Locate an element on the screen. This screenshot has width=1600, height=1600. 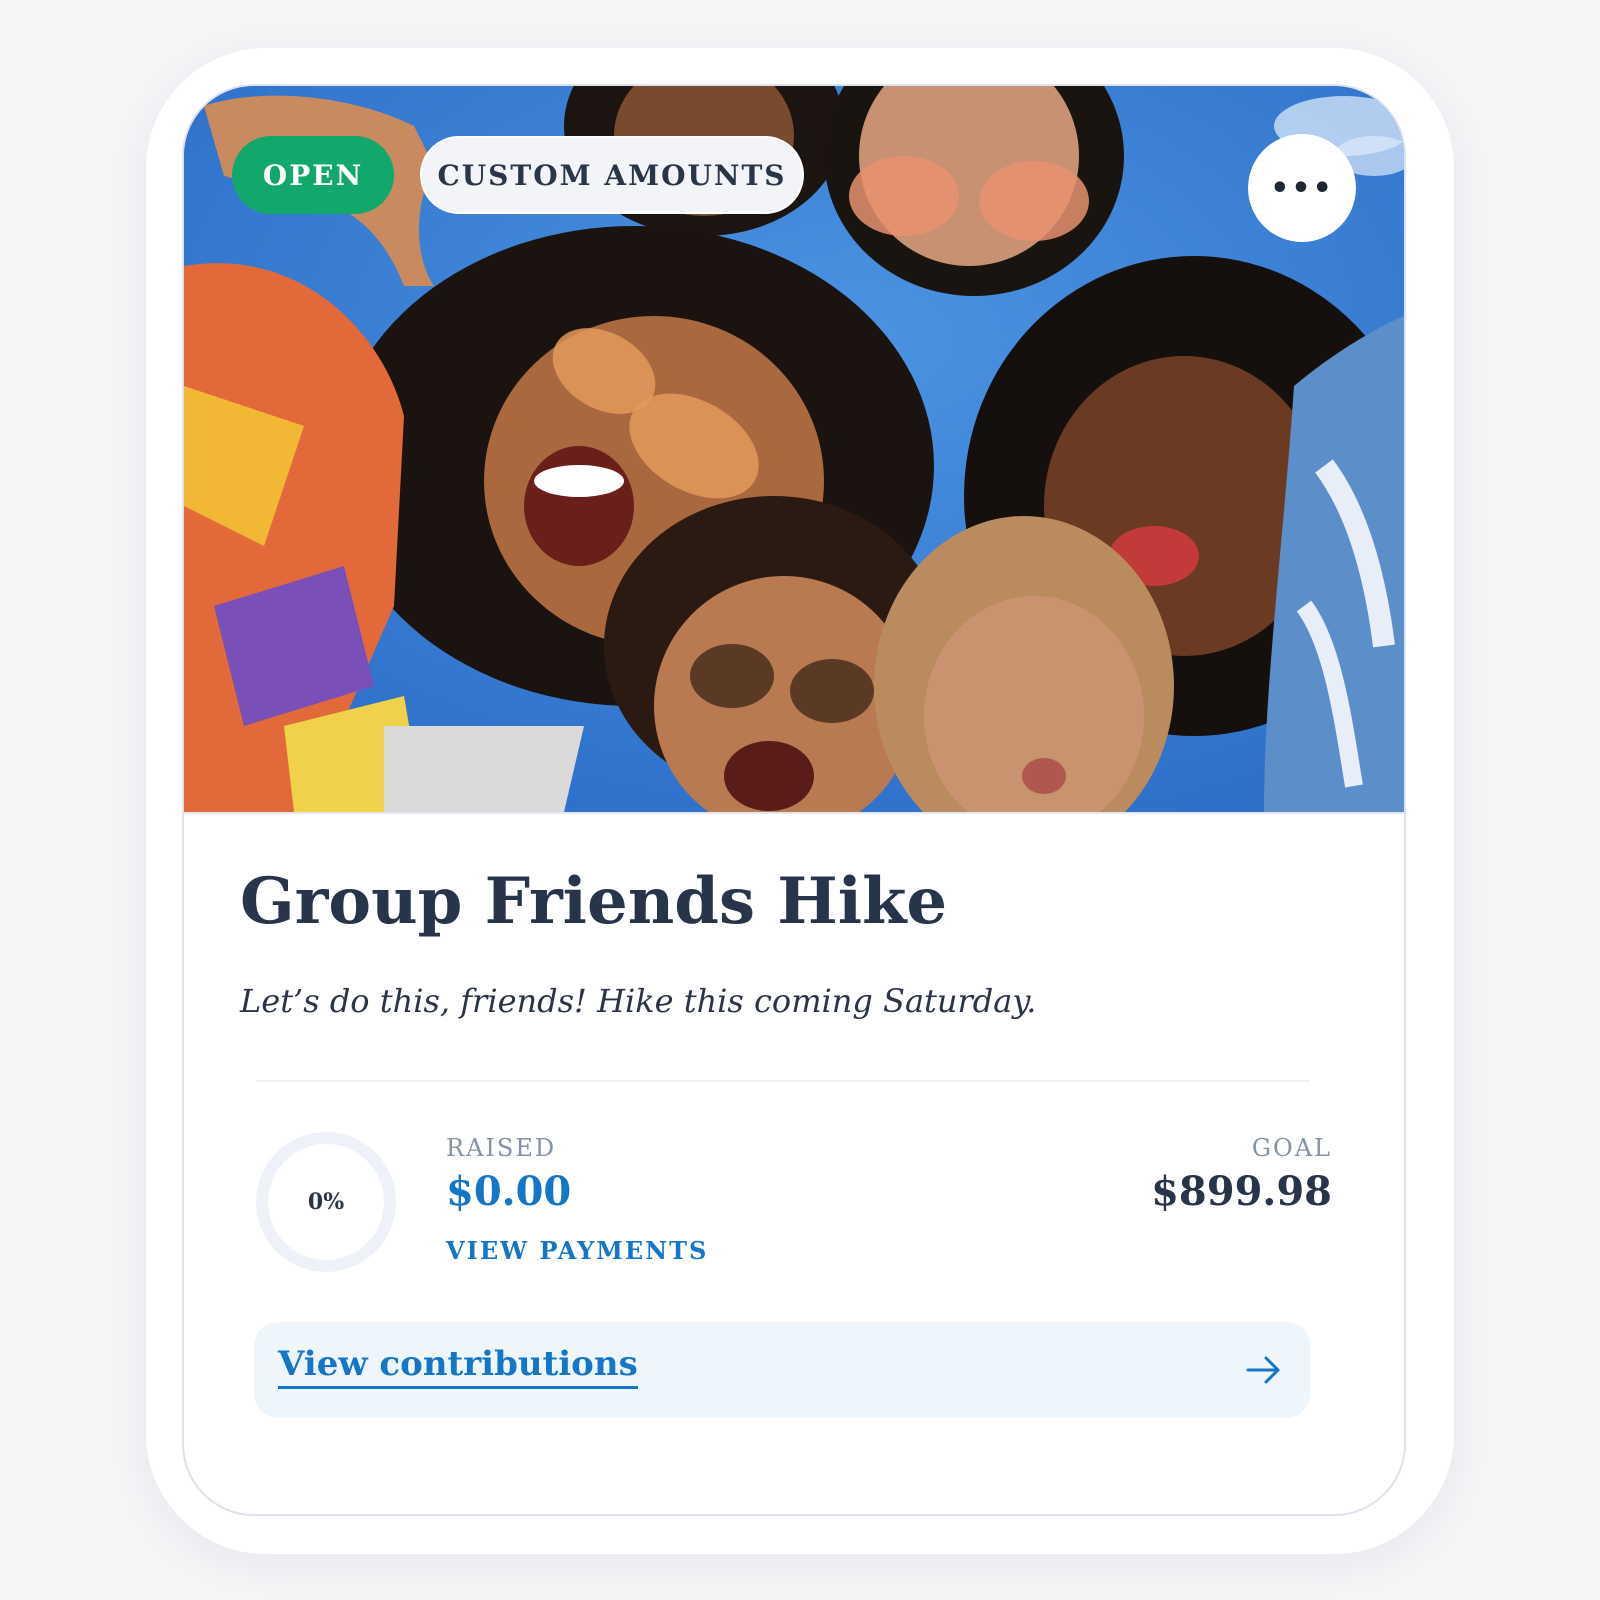
view-contributions-label: View contributions is located at coordinates (458, 1366).